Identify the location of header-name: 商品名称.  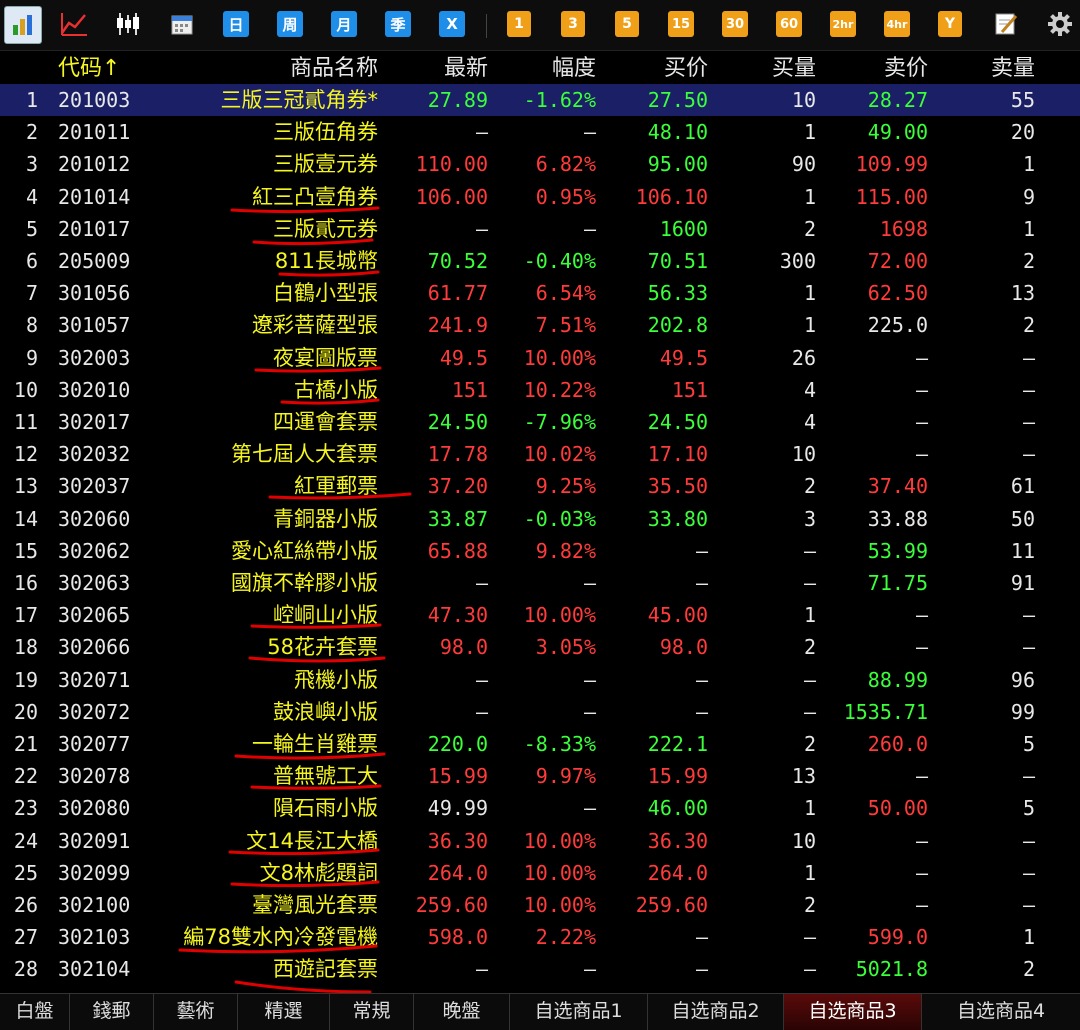
(334, 69).